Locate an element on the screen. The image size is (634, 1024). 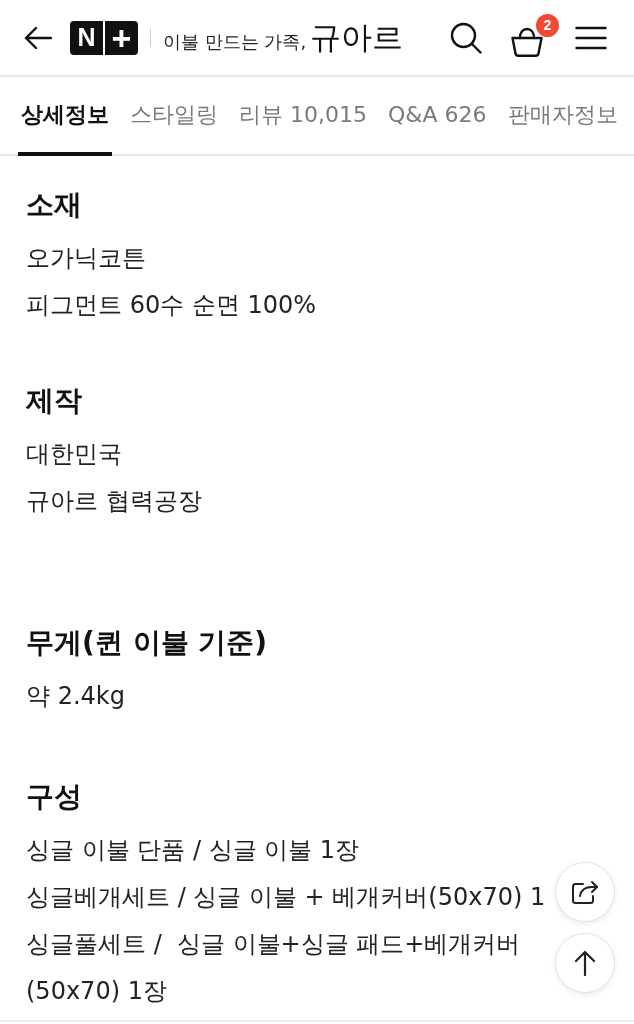
back-arrow-icon is located at coordinates (38, 37).